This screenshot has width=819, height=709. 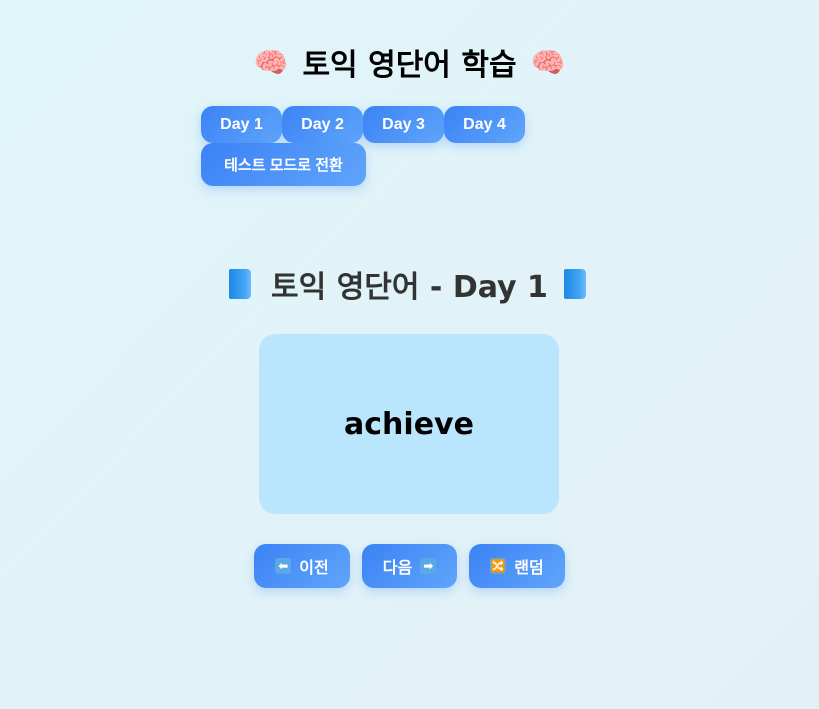 I want to click on random-button-label: 랜덤, so click(x=529, y=568).